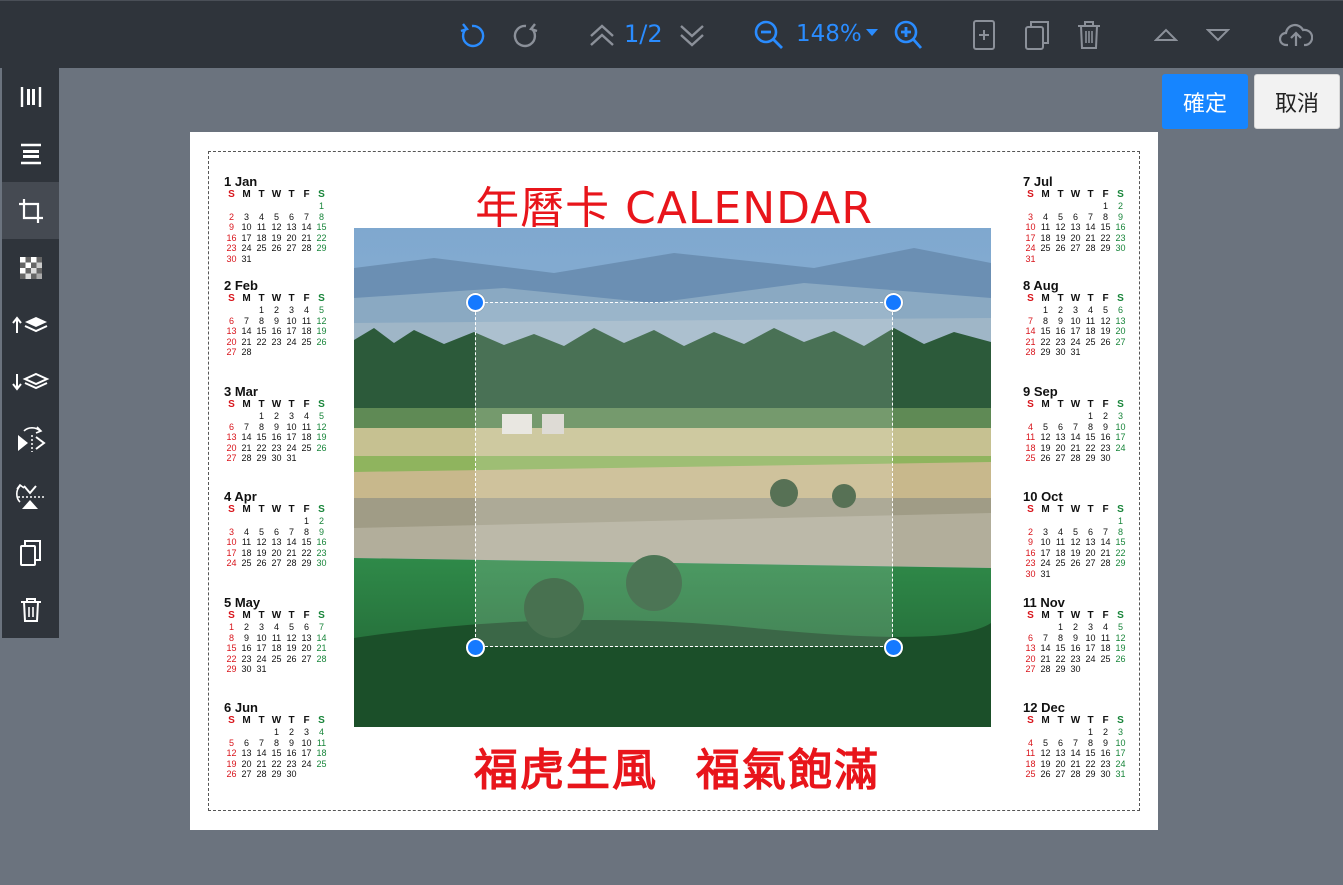 This screenshot has width=1343, height=885. I want to click on bring-forward-icon, so click(30, 324).